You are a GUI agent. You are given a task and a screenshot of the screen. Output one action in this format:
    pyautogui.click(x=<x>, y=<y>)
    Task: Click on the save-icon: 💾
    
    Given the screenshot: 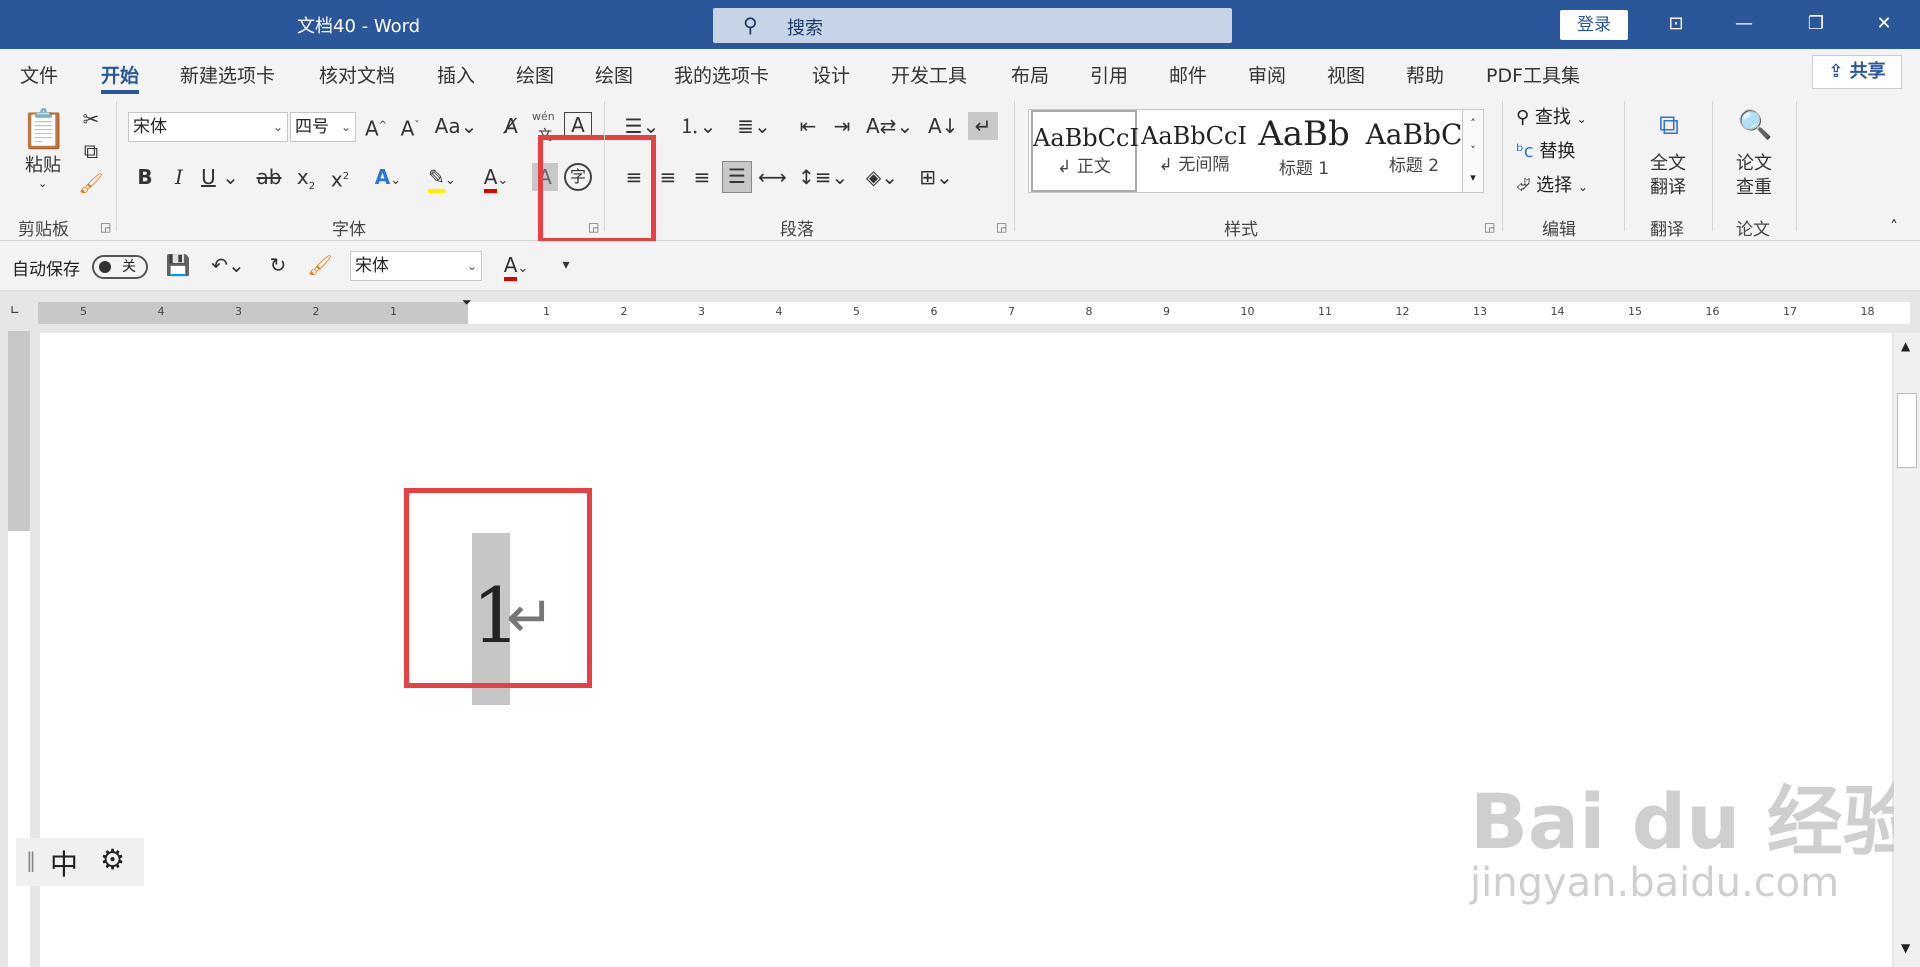 What is the action you would take?
    pyautogui.click(x=178, y=265)
    